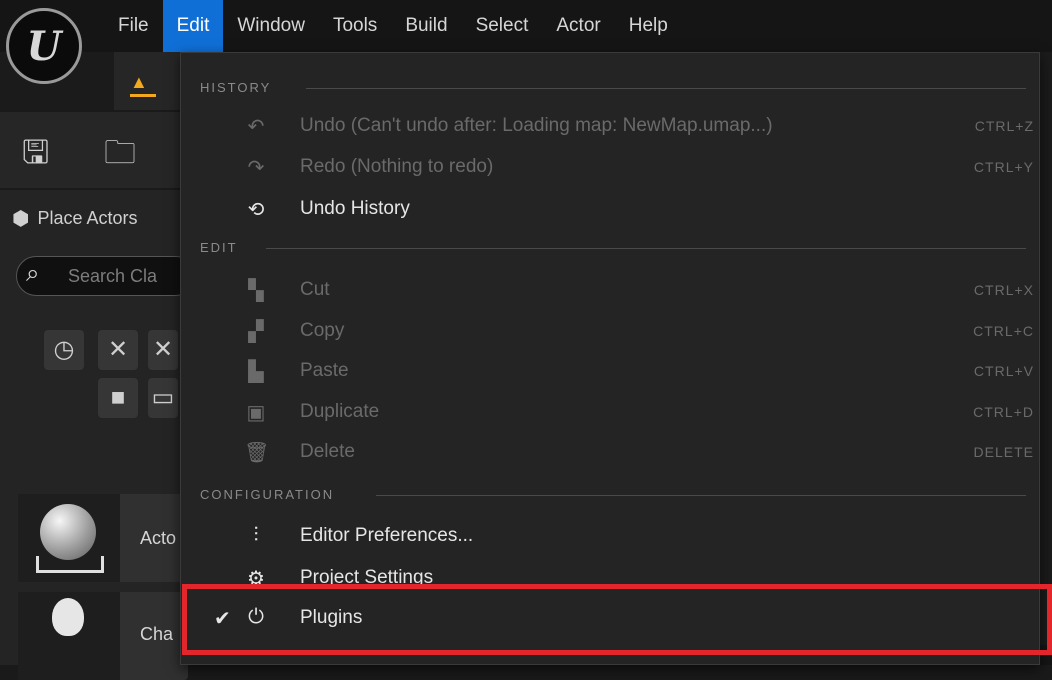 The image size is (1052, 680). I want to click on character-head-icon, so click(68, 617).